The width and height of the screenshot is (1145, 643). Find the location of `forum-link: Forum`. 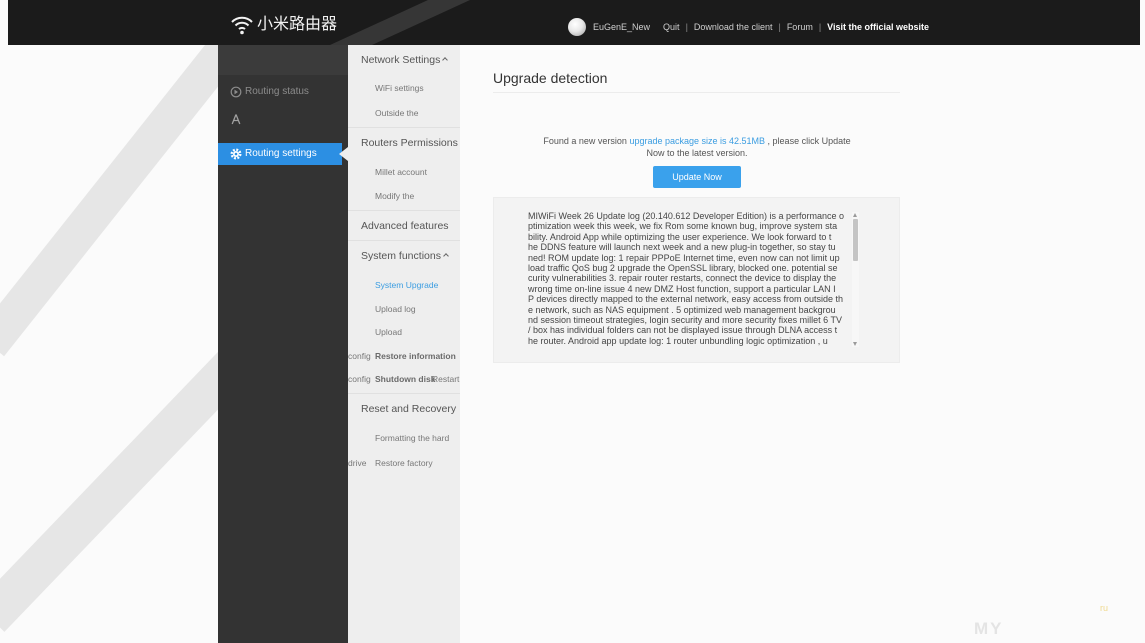

forum-link: Forum is located at coordinates (800, 27).